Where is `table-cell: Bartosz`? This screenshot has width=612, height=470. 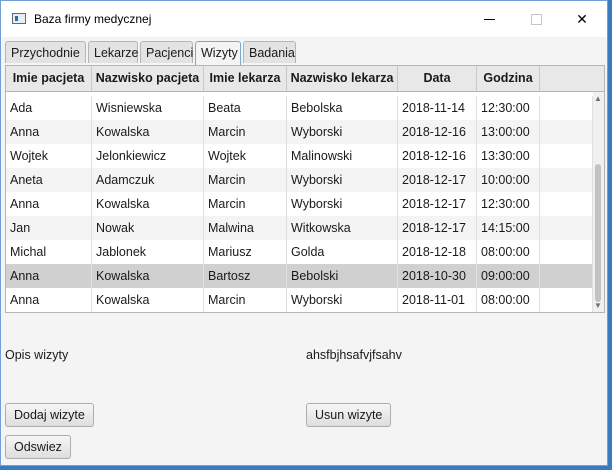
table-cell: Bartosz is located at coordinates (245, 276).